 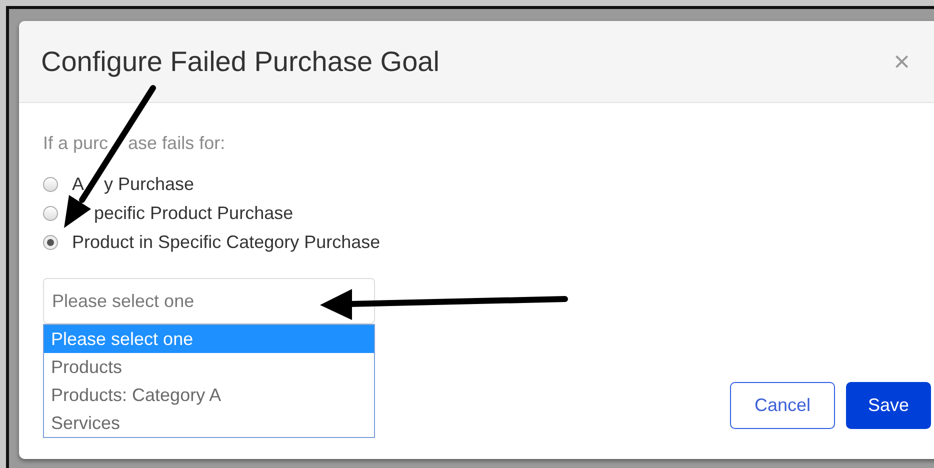 I want to click on dialog-title: Configure Failed Purchase Goal, so click(x=240, y=62).